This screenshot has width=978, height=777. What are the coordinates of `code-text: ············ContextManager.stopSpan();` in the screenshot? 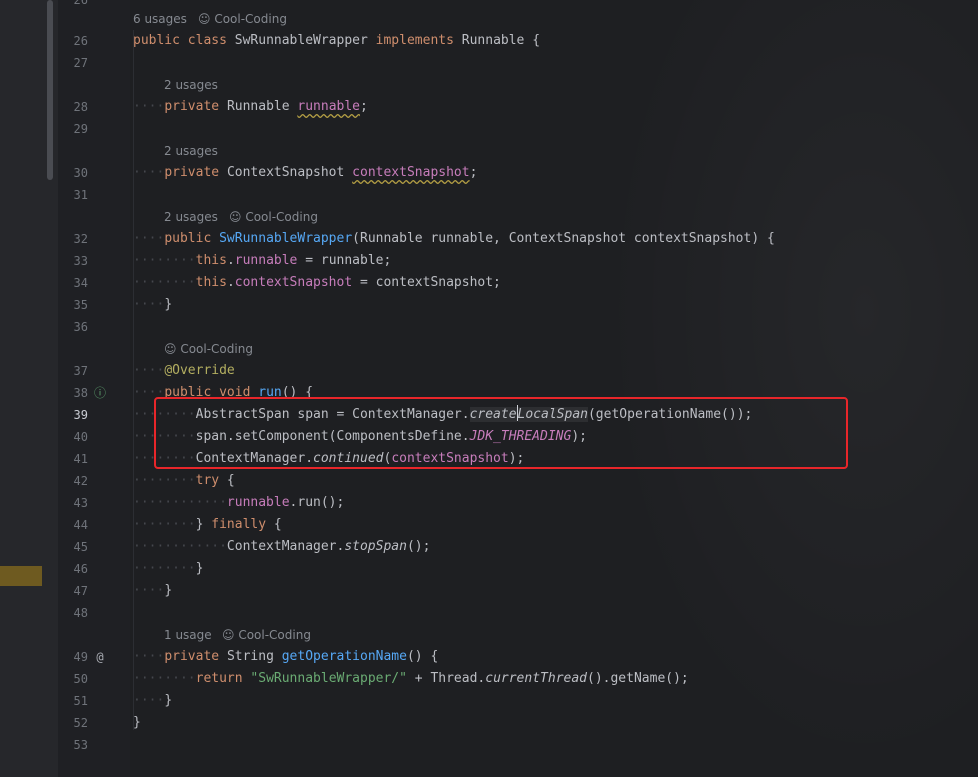 It's located at (282, 546).